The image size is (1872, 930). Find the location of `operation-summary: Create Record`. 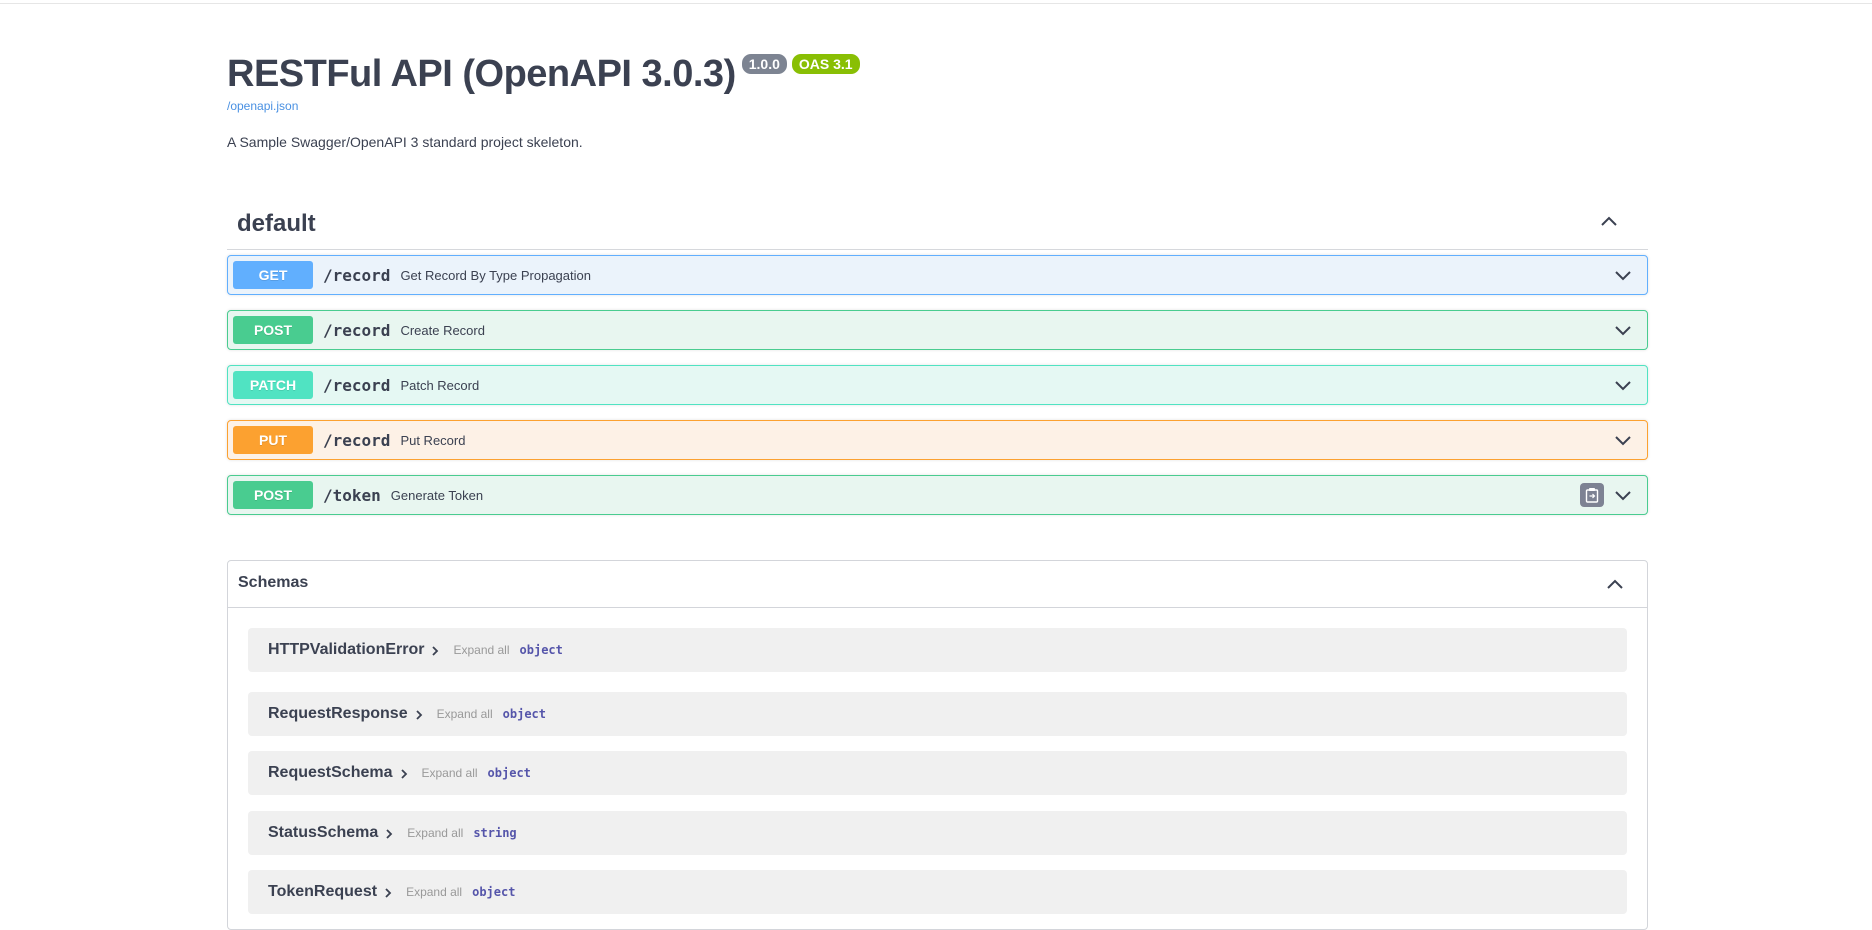

operation-summary: Create Record is located at coordinates (442, 330).